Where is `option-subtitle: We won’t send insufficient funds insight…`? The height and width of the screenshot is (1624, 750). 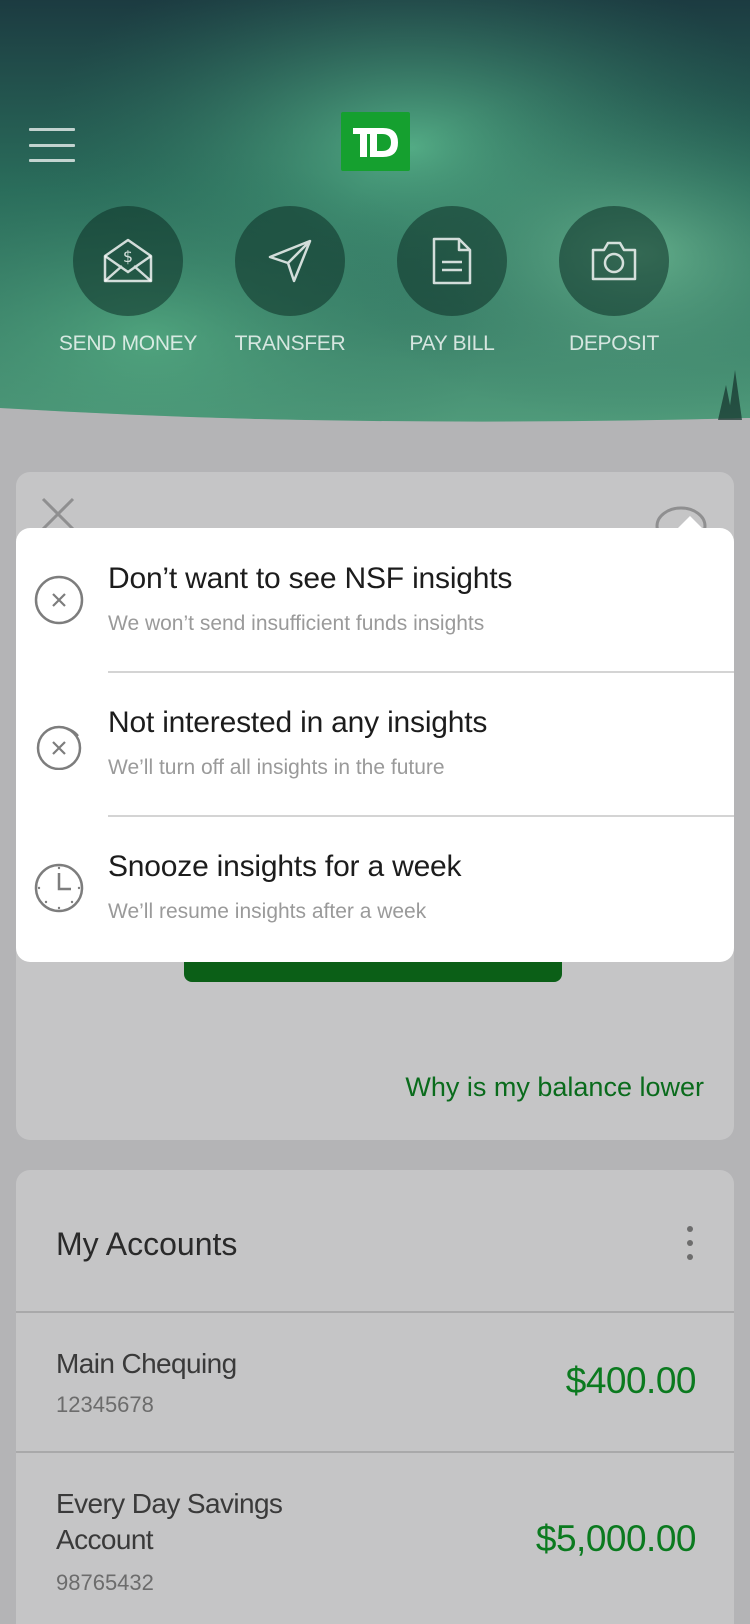
option-subtitle: We won’t send insufficient funds insight… is located at coordinates (296, 623).